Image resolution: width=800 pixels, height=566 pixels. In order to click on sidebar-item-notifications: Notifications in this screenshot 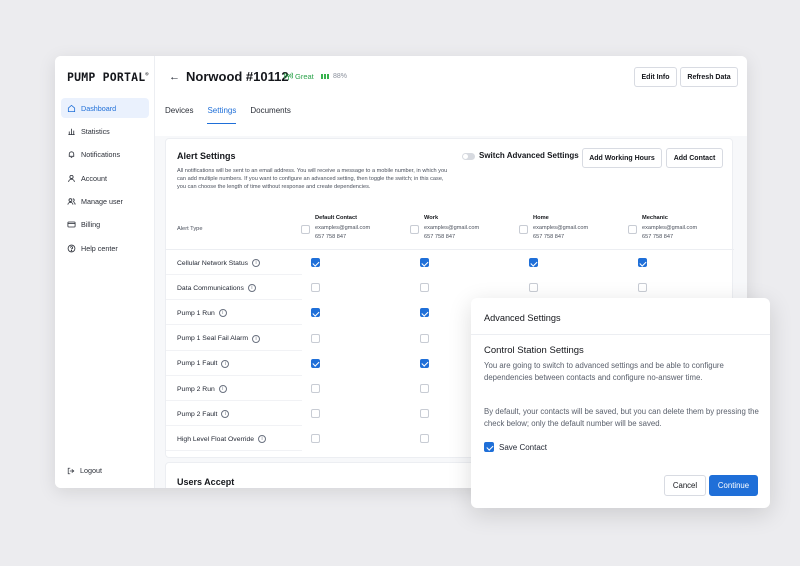, I will do `click(105, 155)`.